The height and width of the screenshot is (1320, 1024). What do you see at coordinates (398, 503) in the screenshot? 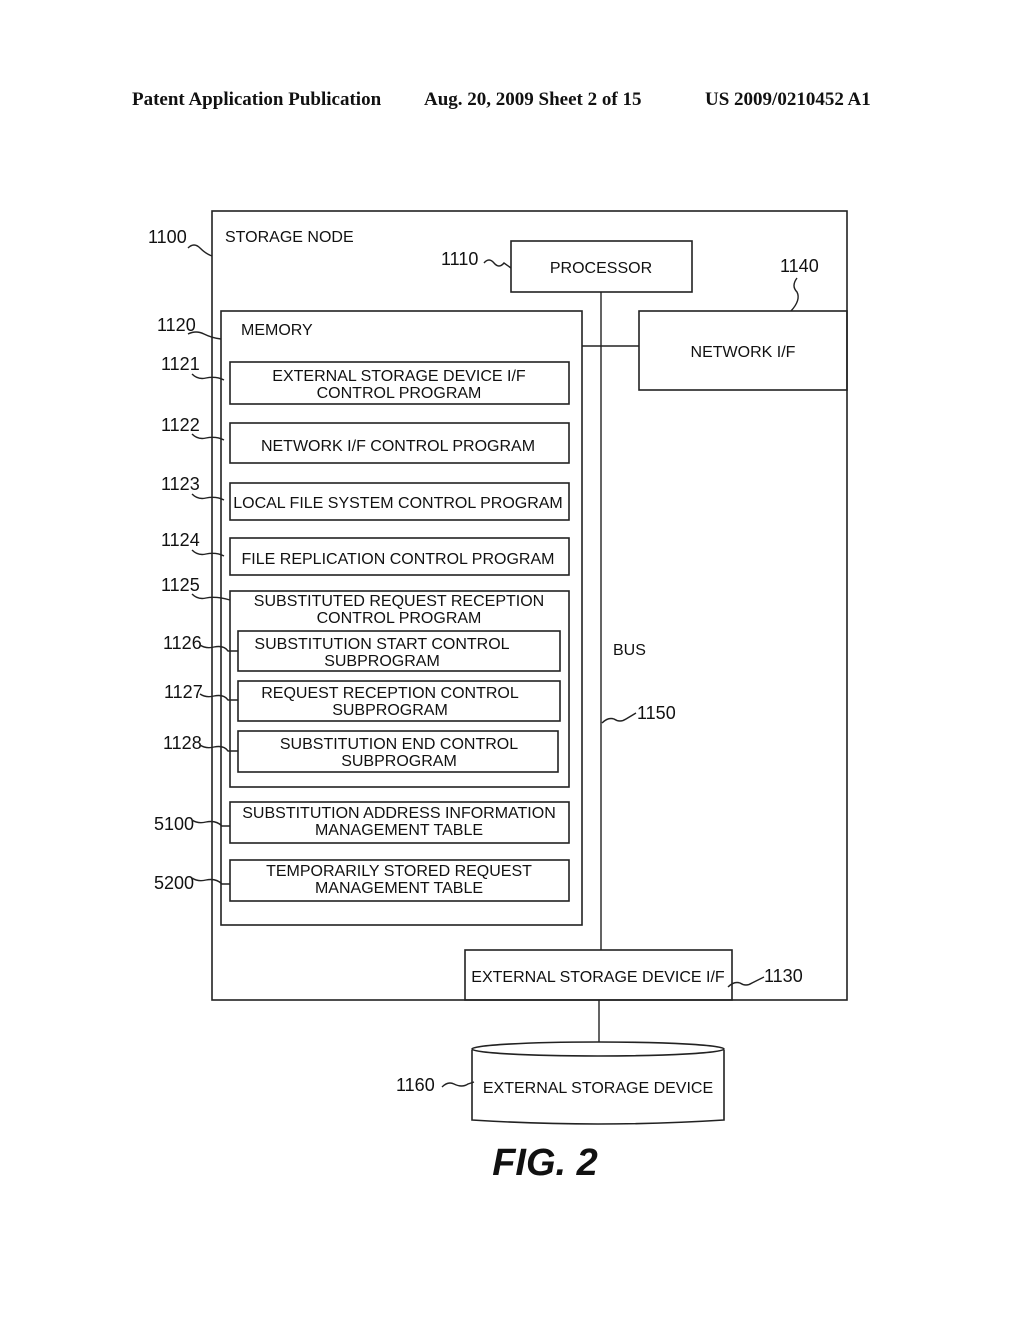
I see `program-label-line1: LOCAL FILE SYSTEM CONTROL PROGRAM` at bounding box center [398, 503].